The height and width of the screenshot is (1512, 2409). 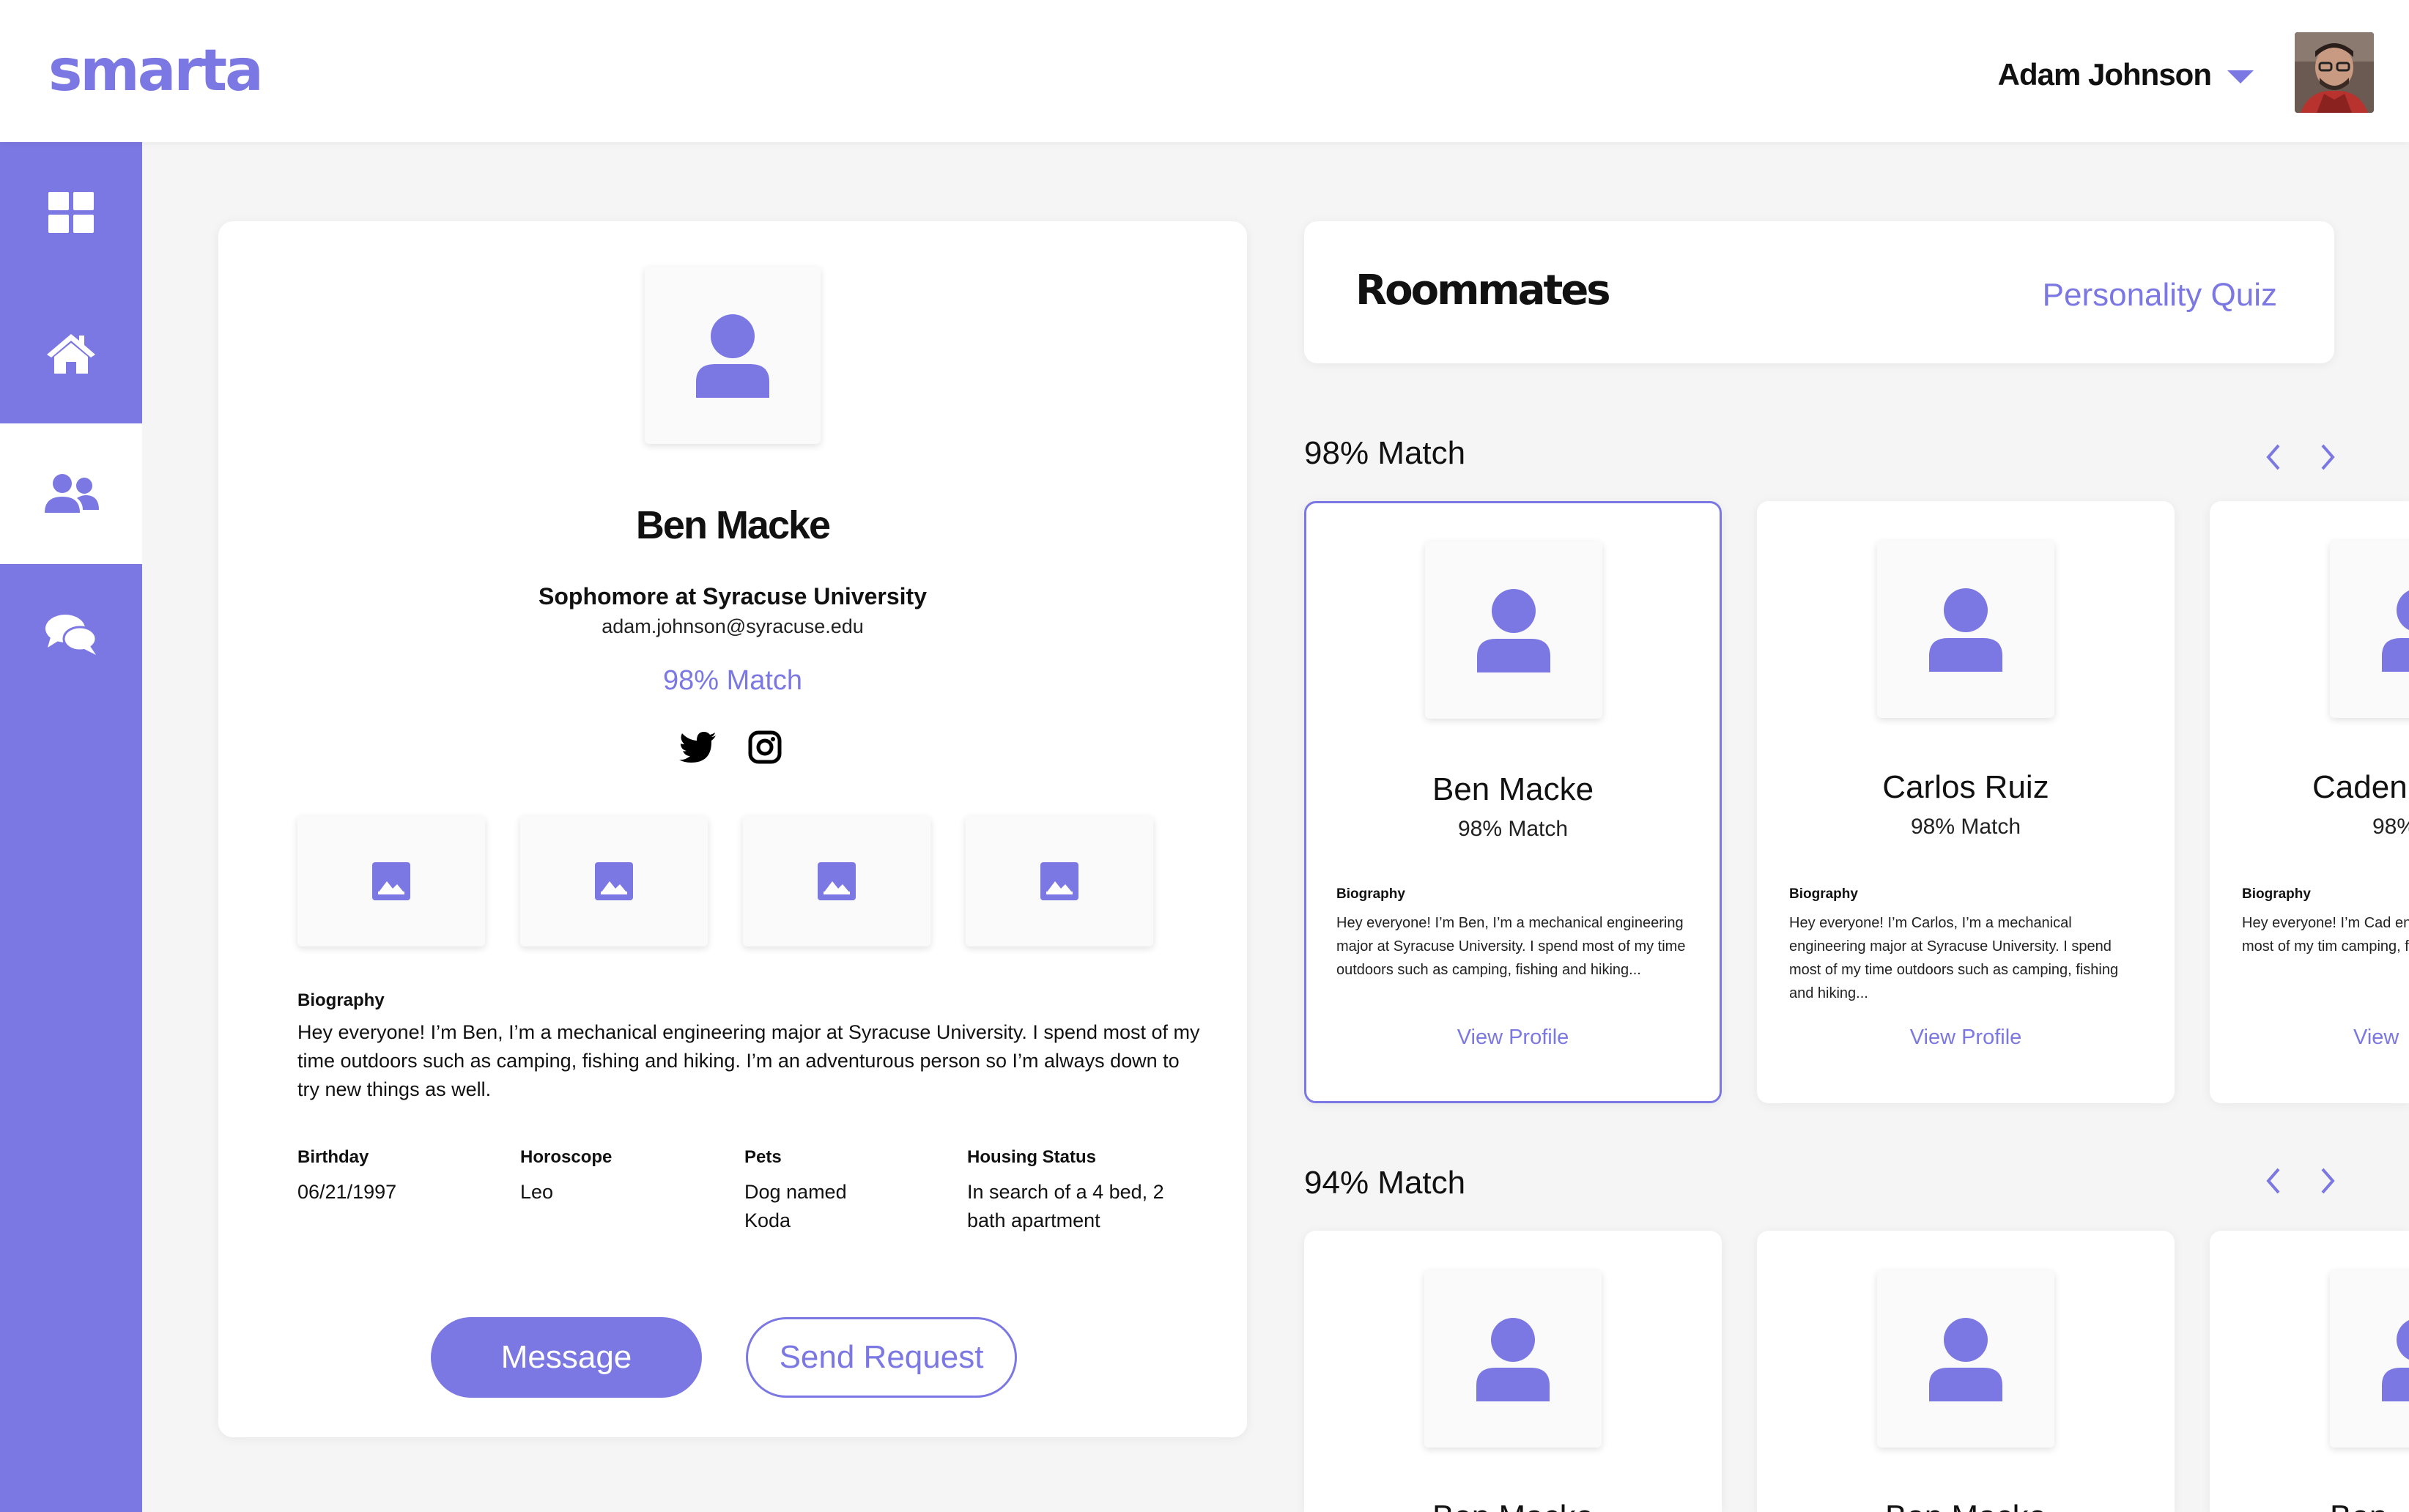 What do you see at coordinates (156, 71) in the screenshot?
I see `app-logo: smarta` at bounding box center [156, 71].